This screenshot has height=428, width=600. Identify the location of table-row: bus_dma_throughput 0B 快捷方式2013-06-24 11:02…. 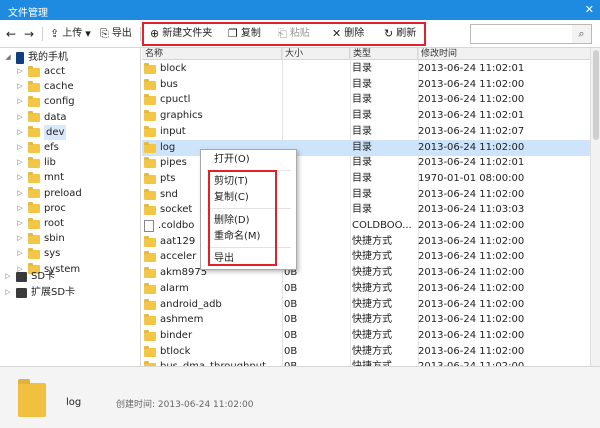
(371, 362).